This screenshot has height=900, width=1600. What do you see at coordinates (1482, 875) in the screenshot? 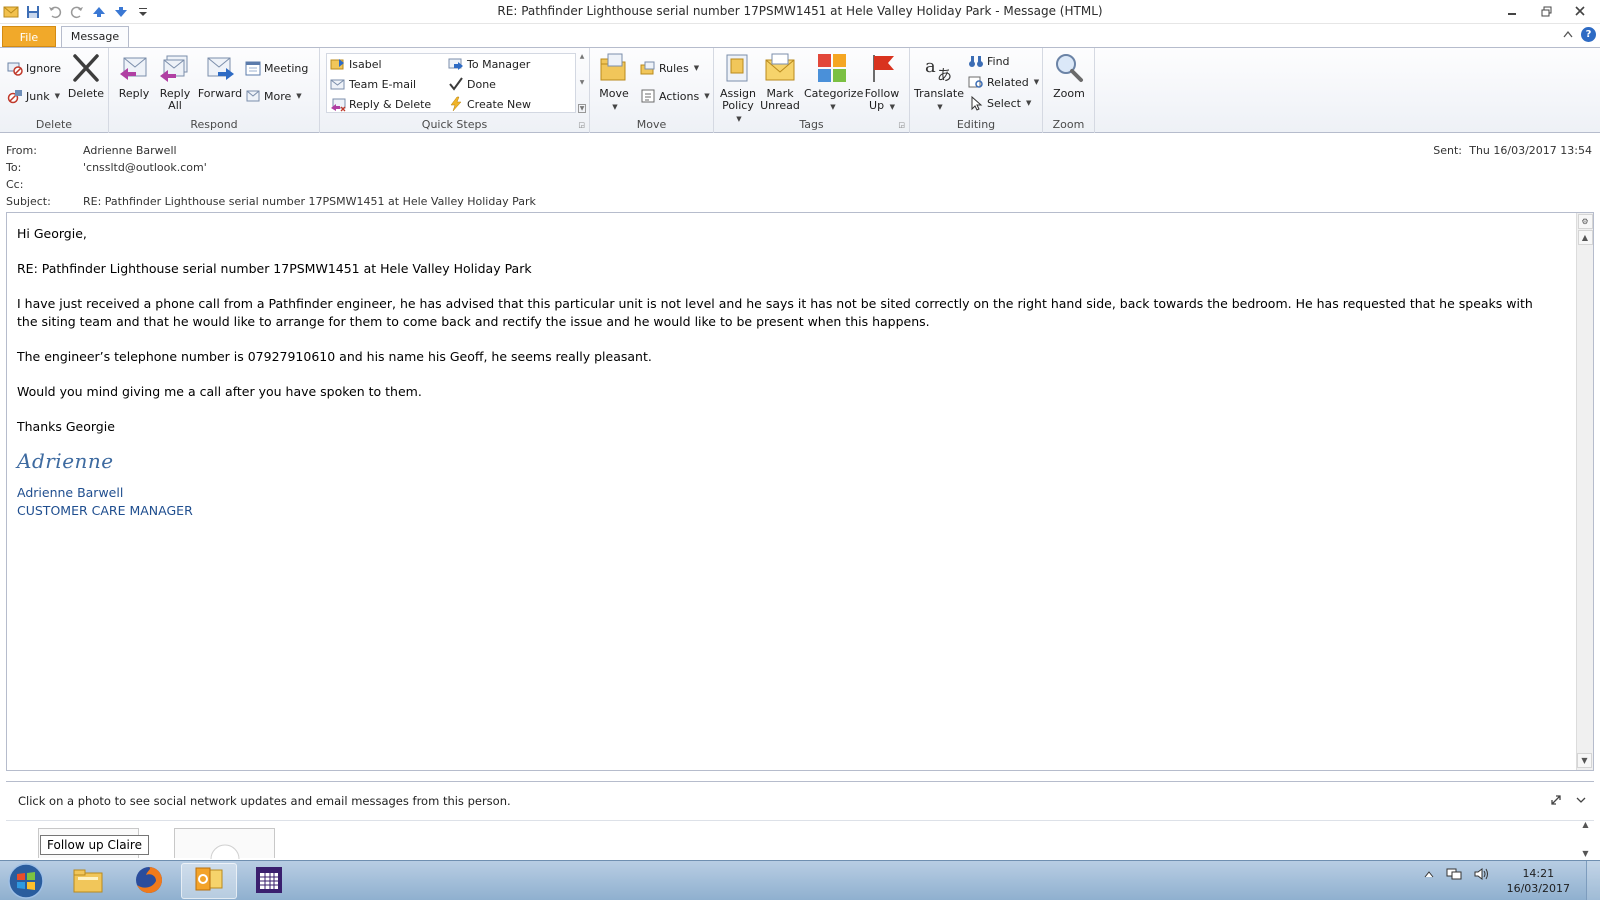
I see `volume-icon` at bounding box center [1482, 875].